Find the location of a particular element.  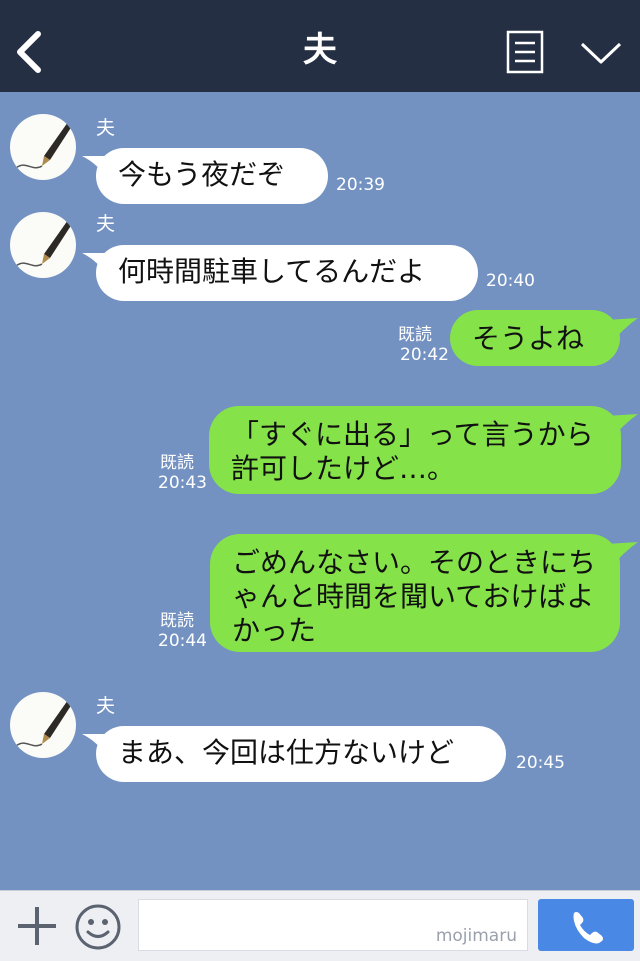

back-chevron-icon is located at coordinates (29, 52).